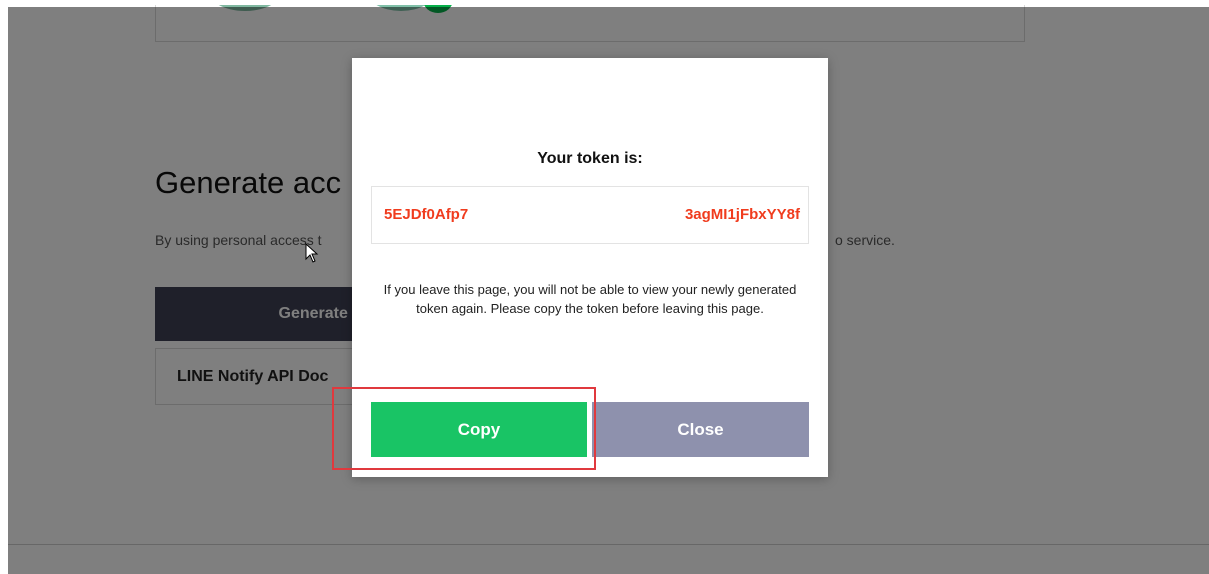 This screenshot has width=1209, height=574. Describe the element at coordinates (742, 214) in the screenshot. I see `token-text-end: 3agMI1jFbxYY8f` at that location.